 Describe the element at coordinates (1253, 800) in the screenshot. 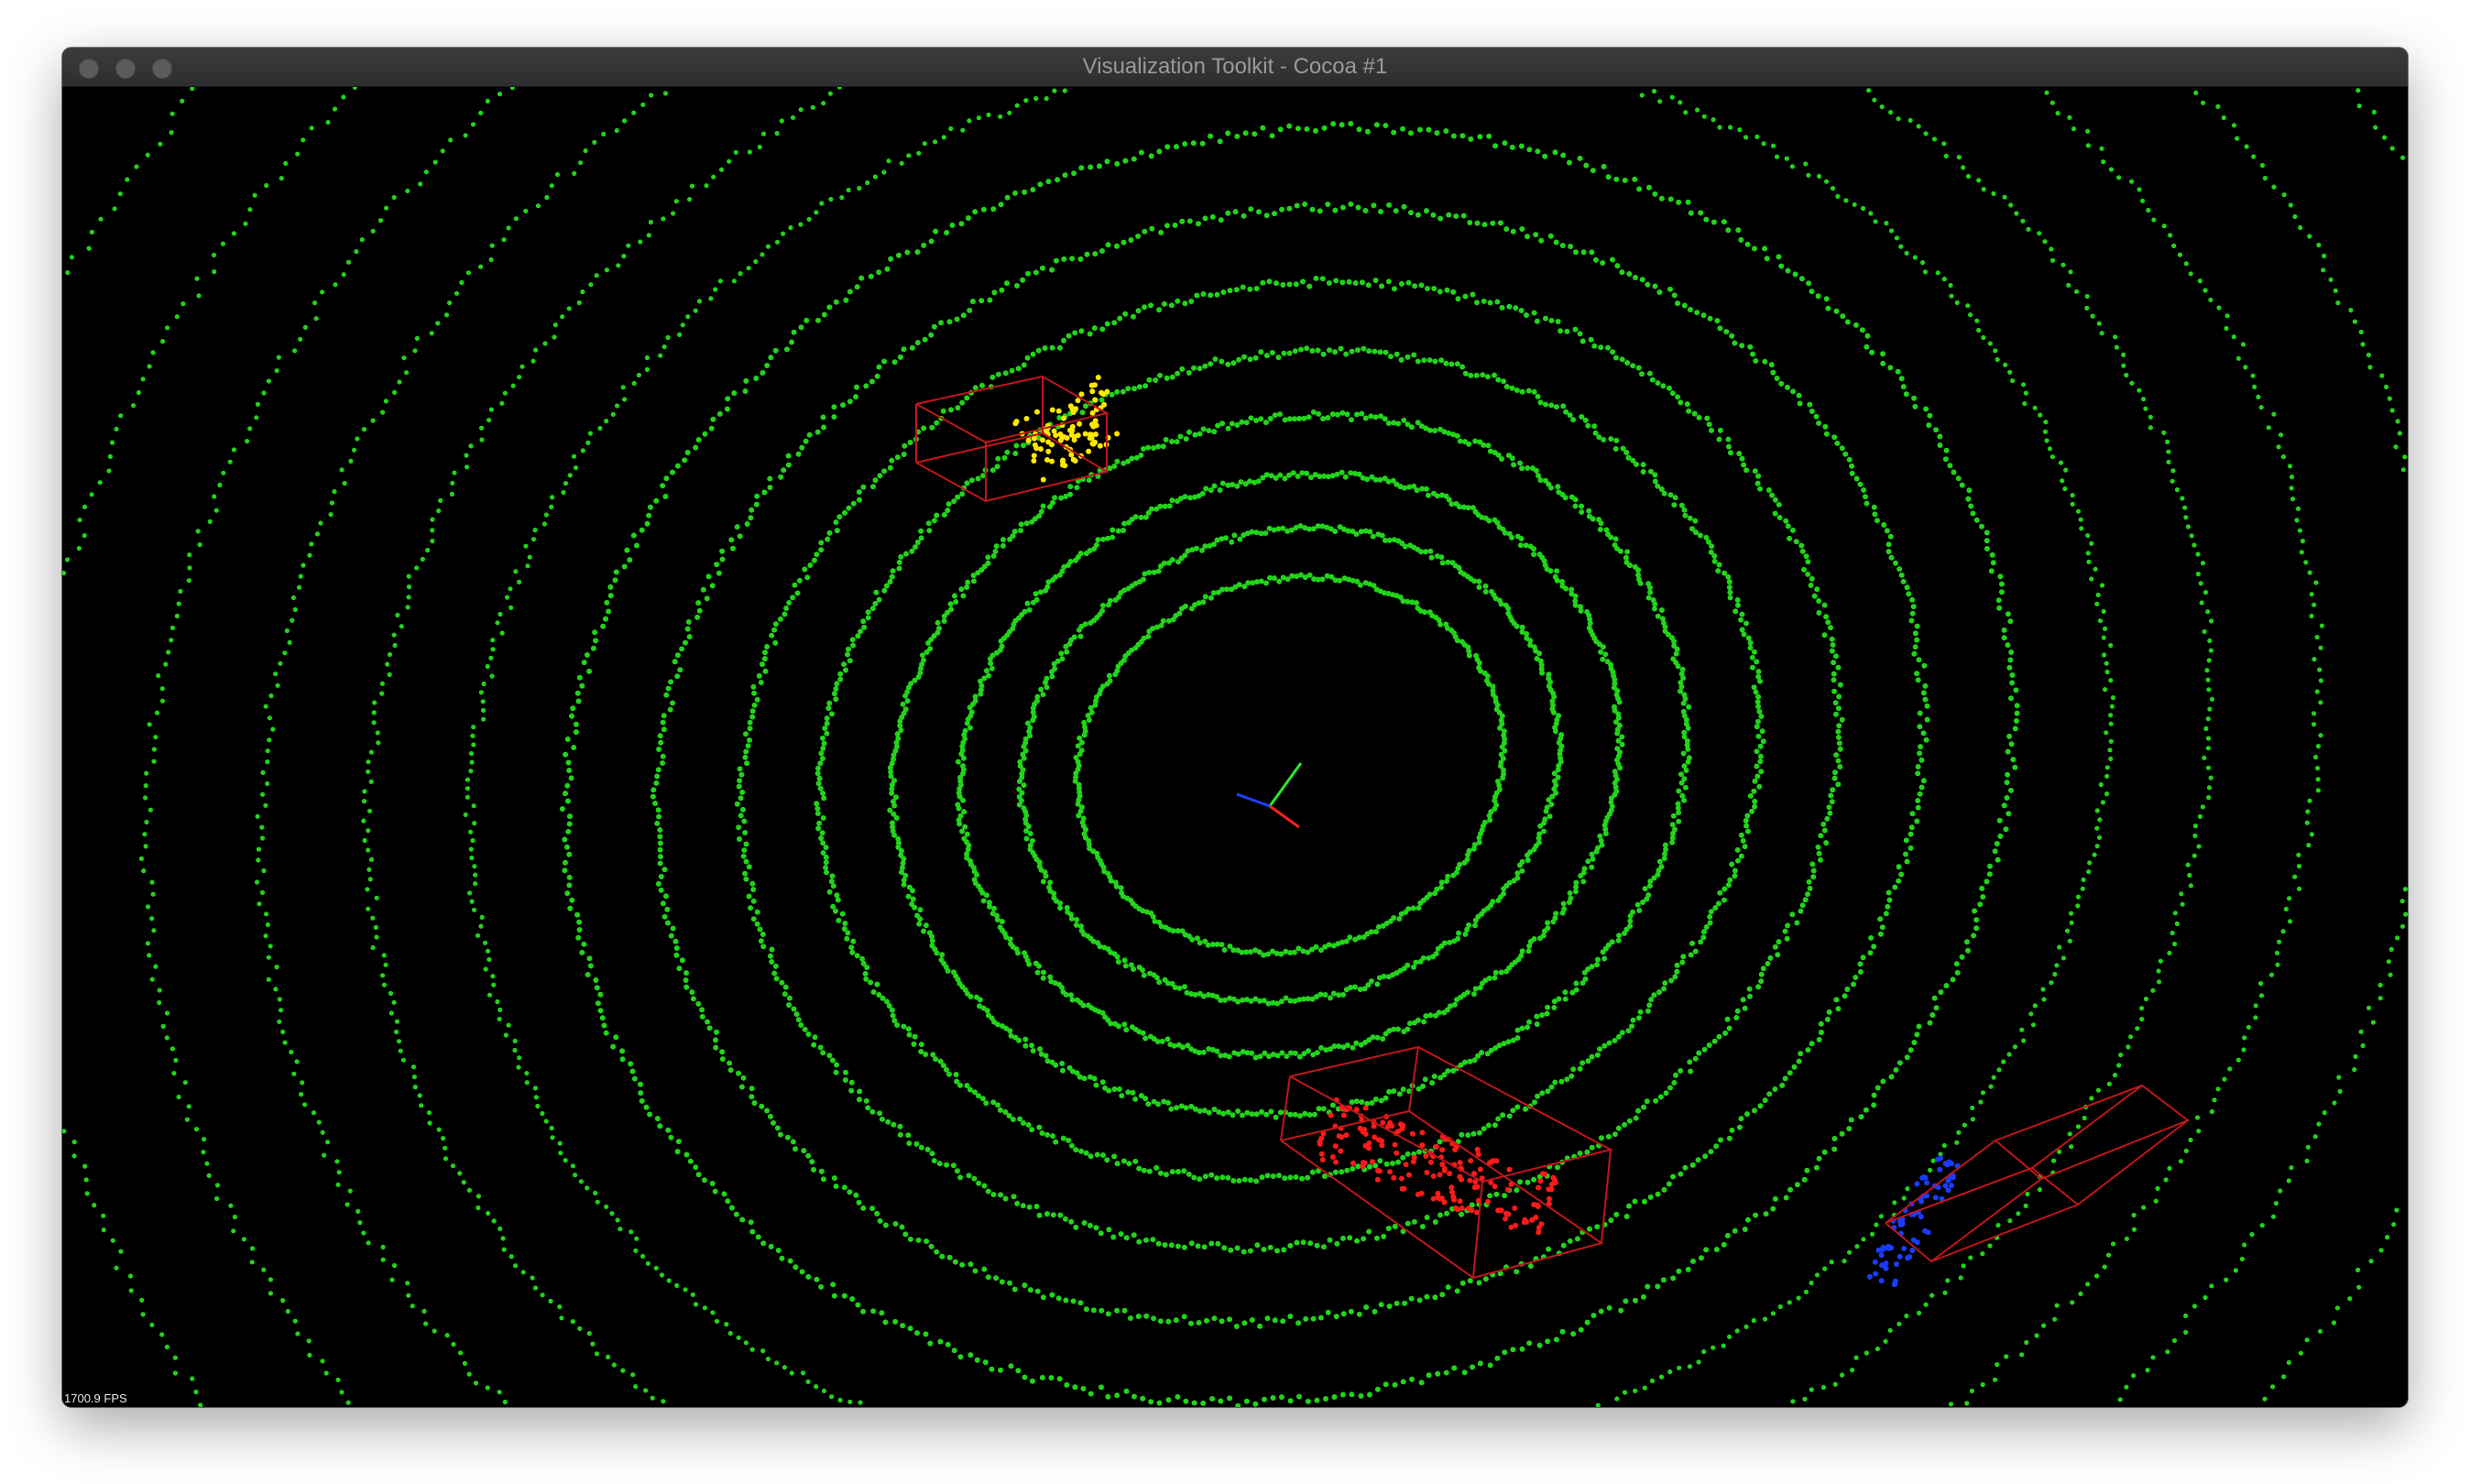

I see `z-axis-line` at that location.